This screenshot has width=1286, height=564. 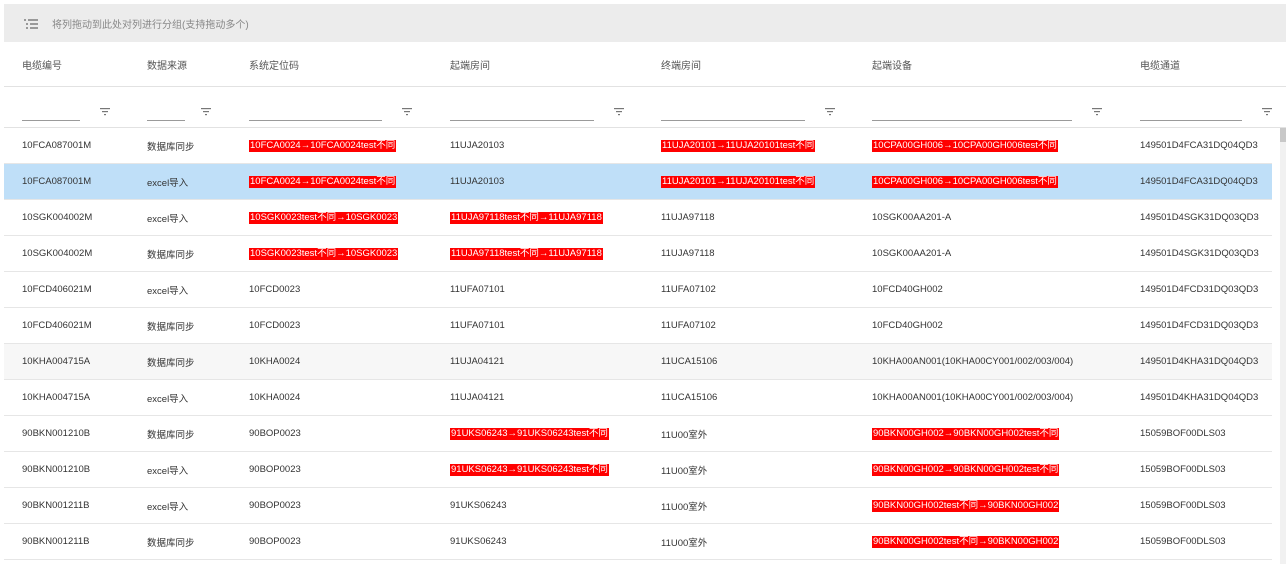 What do you see at coordinates (545, 505) in the screenshot?
I see `table-cell: 91UKS06243` at bounding box center [545, 505].